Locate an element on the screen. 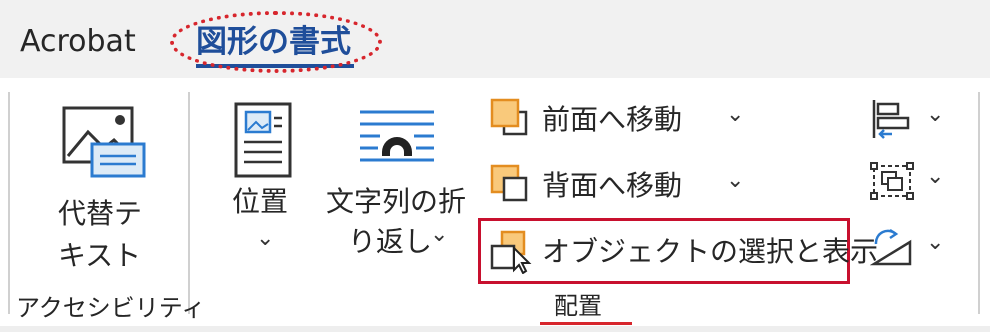 The width and height of the screenshot is (990, 332). alt-text-button: 代替テ キスト is located at coordinates (105, 186).